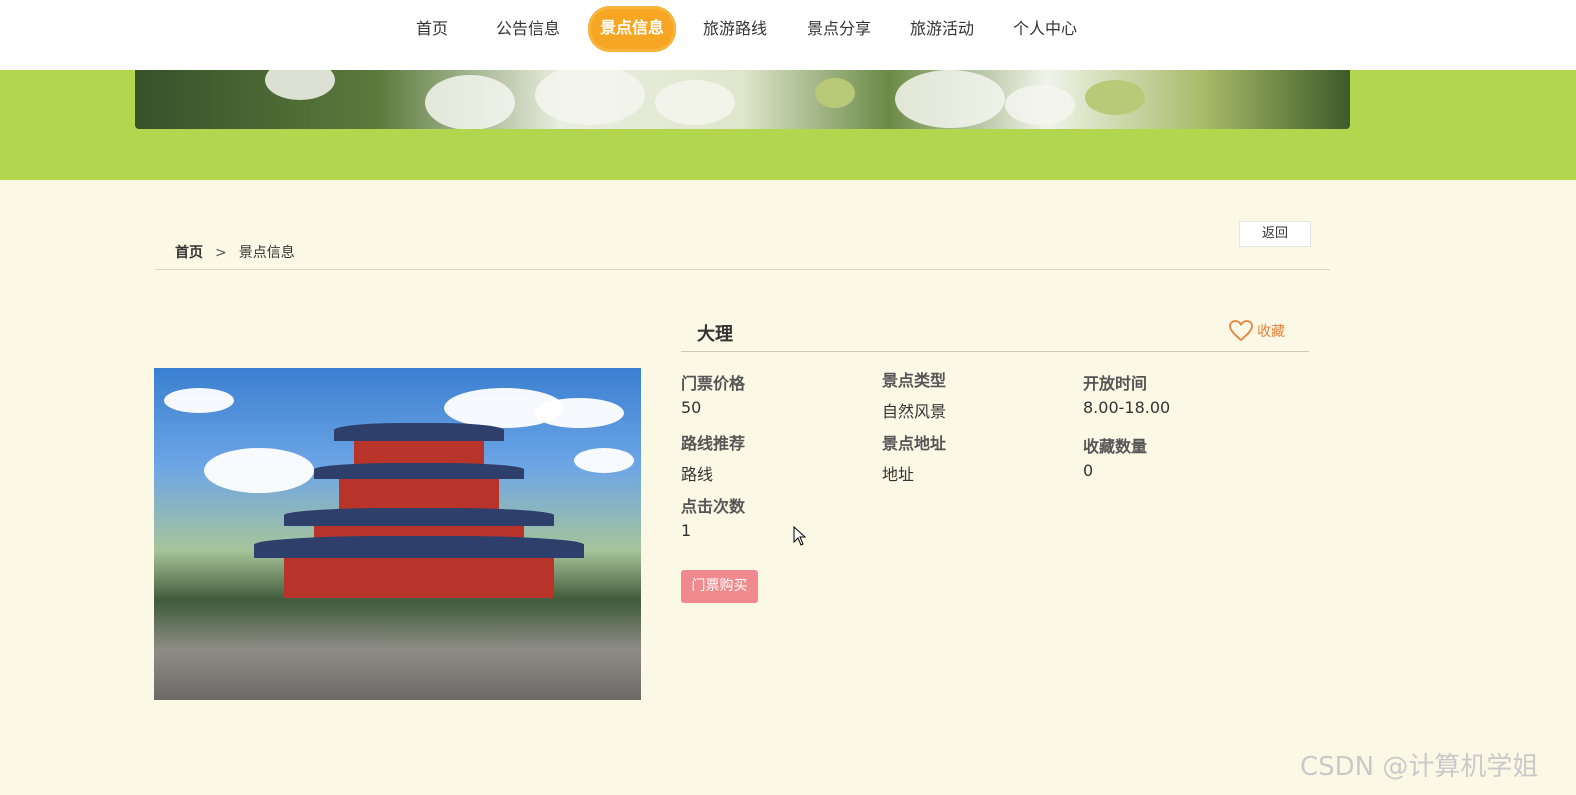 This screenshot has height=795, width=1576. I want to click on open-time-value: 8.00-18.00, so click(1127, 407).